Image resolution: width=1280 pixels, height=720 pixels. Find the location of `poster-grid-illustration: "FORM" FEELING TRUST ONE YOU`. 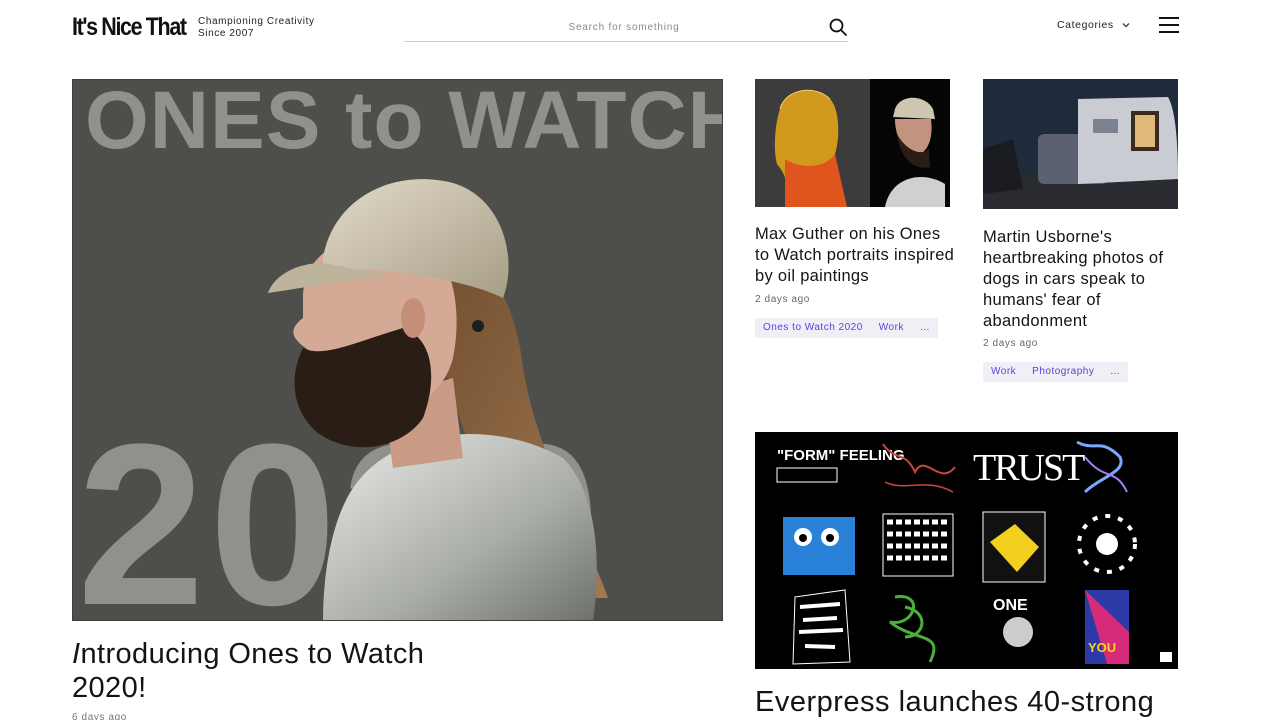

poster-grid-illustration: "FORM" FEELING TRUST ONE YOU is located at coordinates (966, 550).